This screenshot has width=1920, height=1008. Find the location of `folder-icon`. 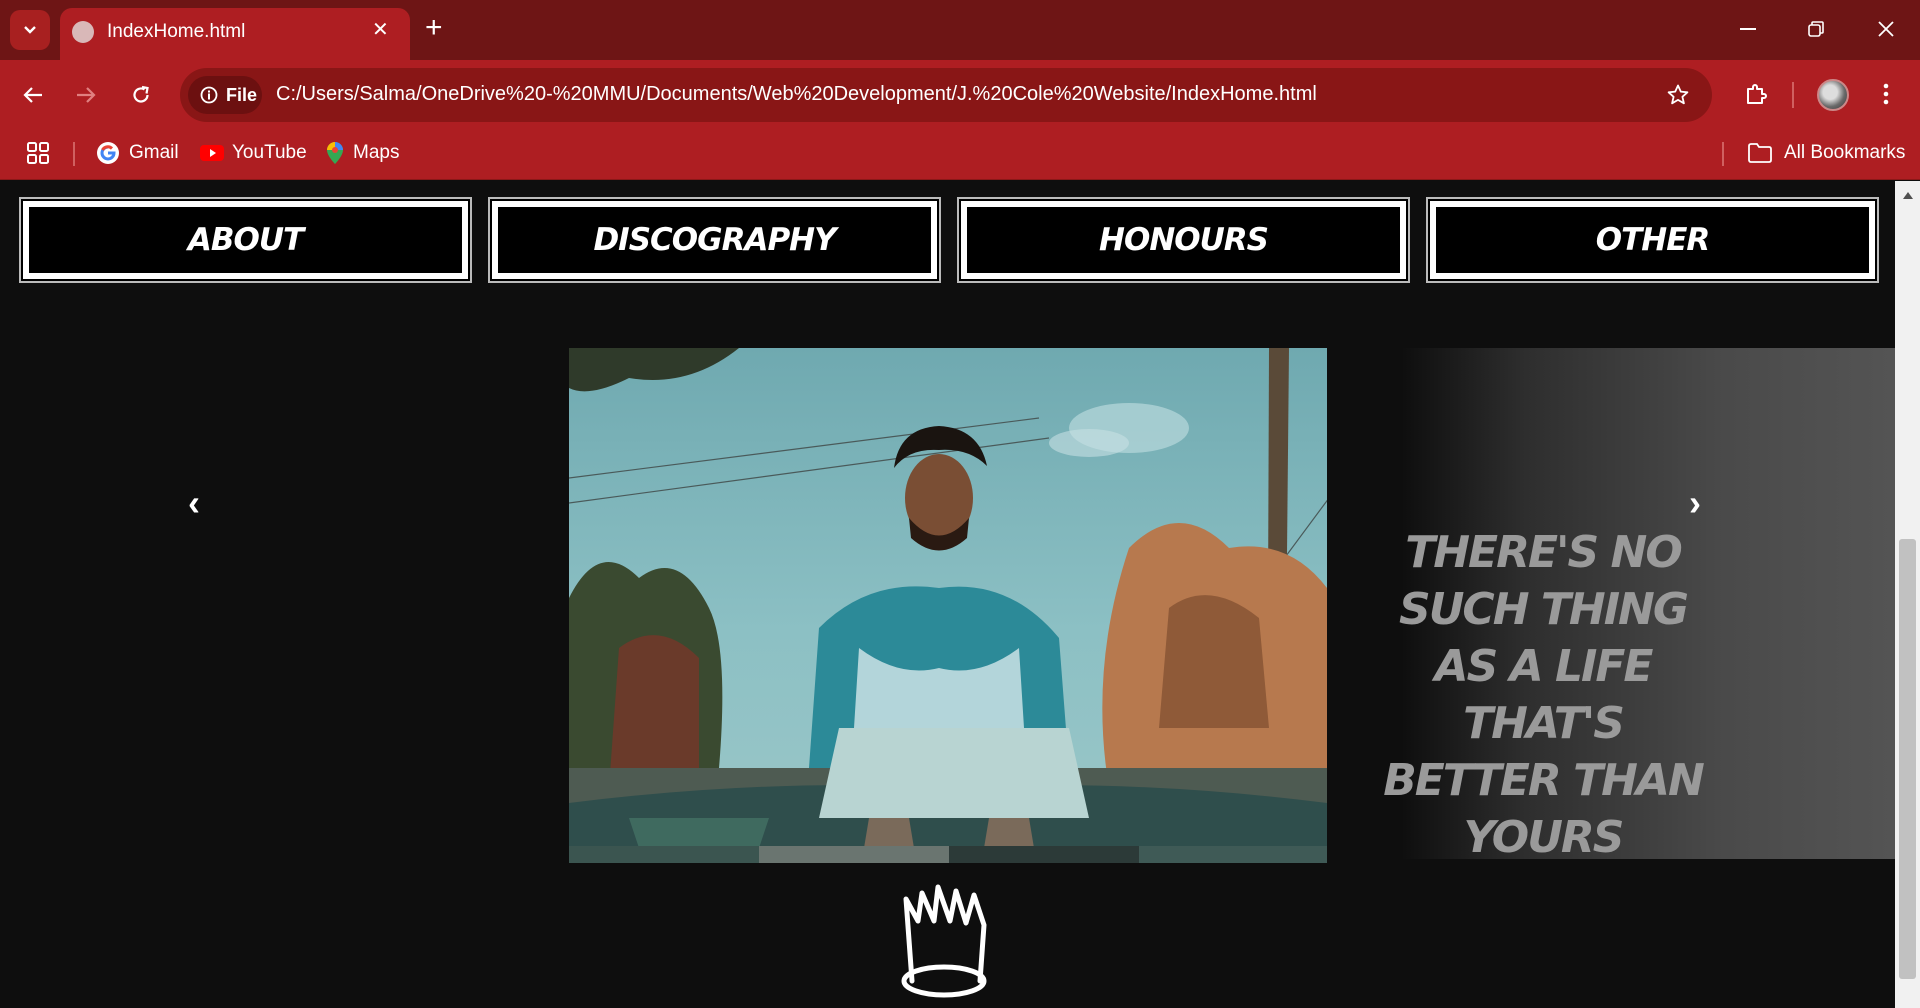

folder-icon is located at coordinates (1760, 153).